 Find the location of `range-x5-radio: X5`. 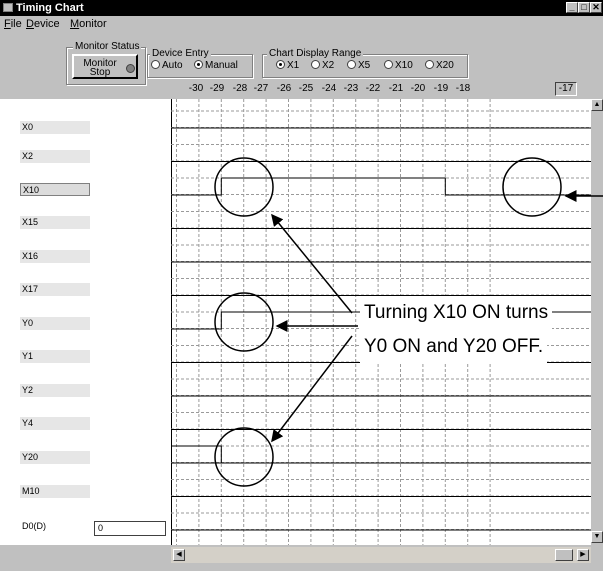

range-x5-radio: X5 is located at coordinates (358, 66).